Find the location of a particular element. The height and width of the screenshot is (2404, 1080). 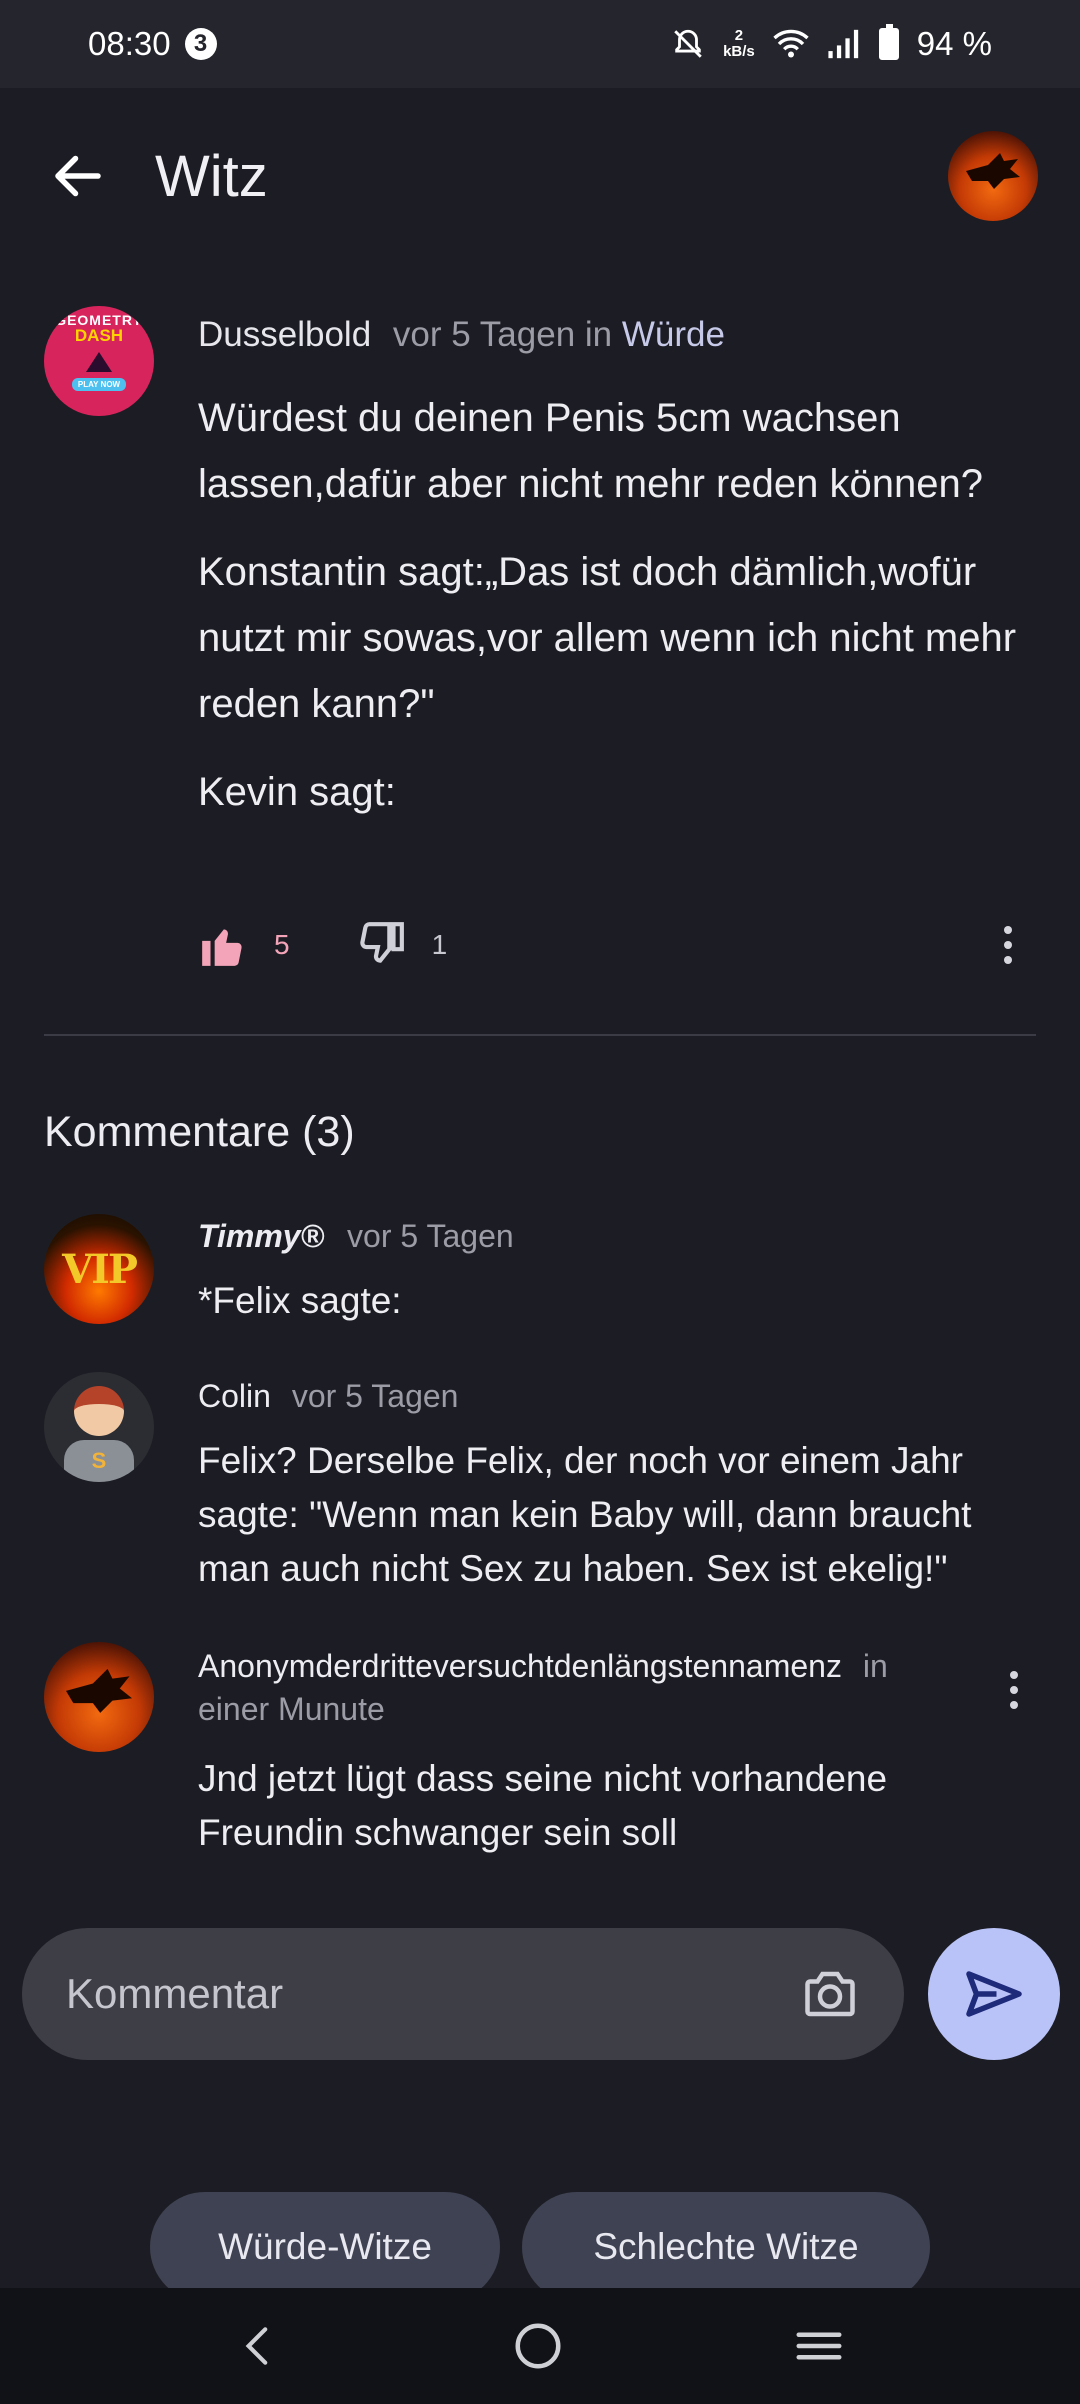

dislike-button: 1 is located at coordinates (402, 945).